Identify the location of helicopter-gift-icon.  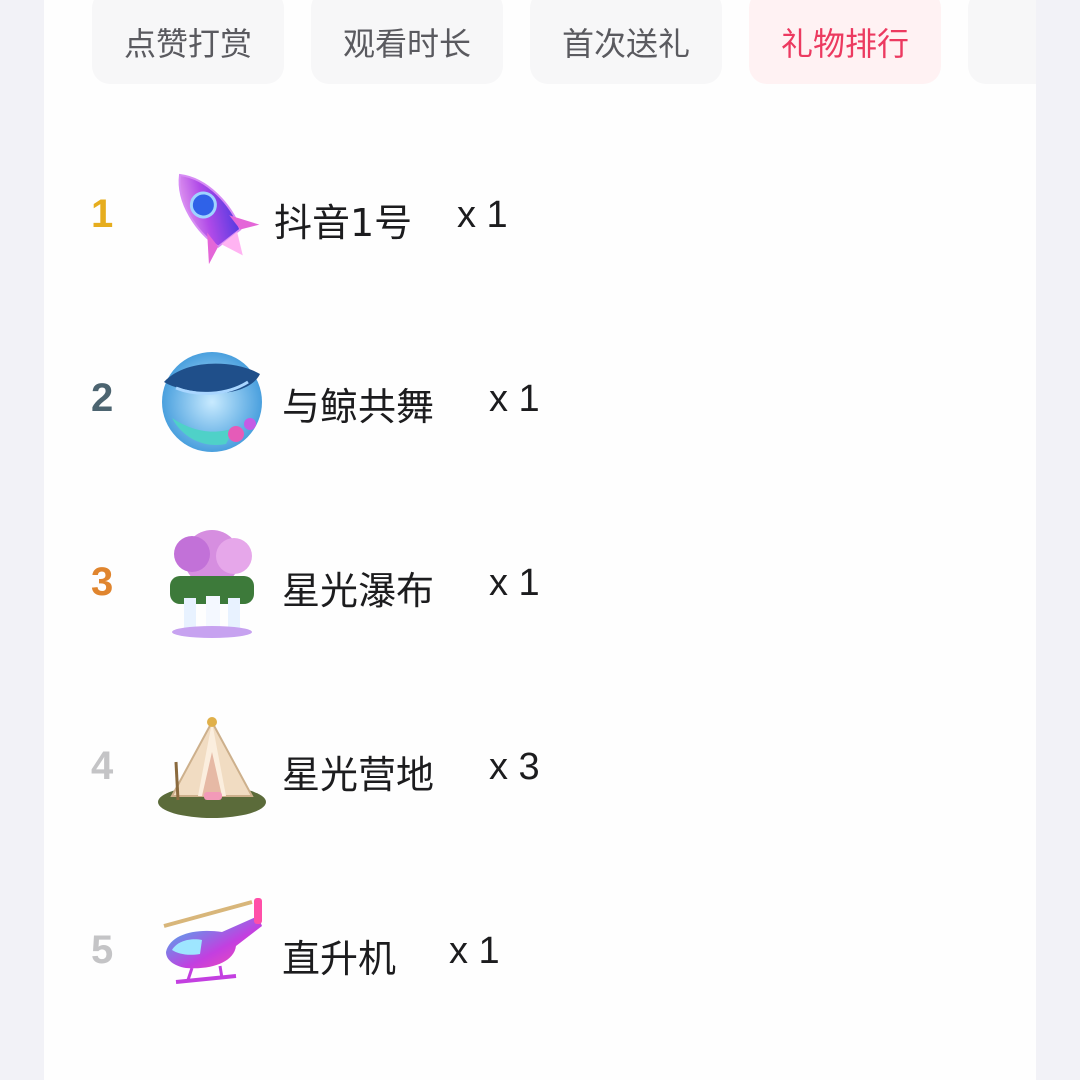
(212, 946).